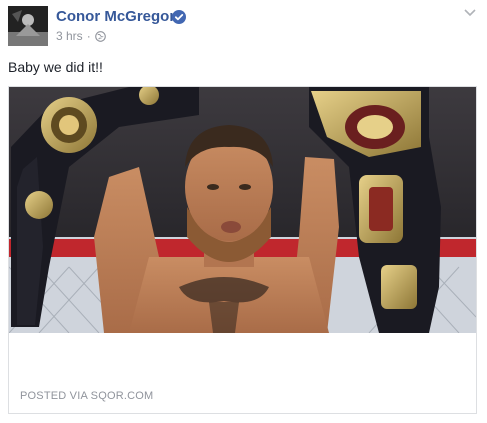  I want to click on post-meta: 3 hrs ·, so click(81, 36).